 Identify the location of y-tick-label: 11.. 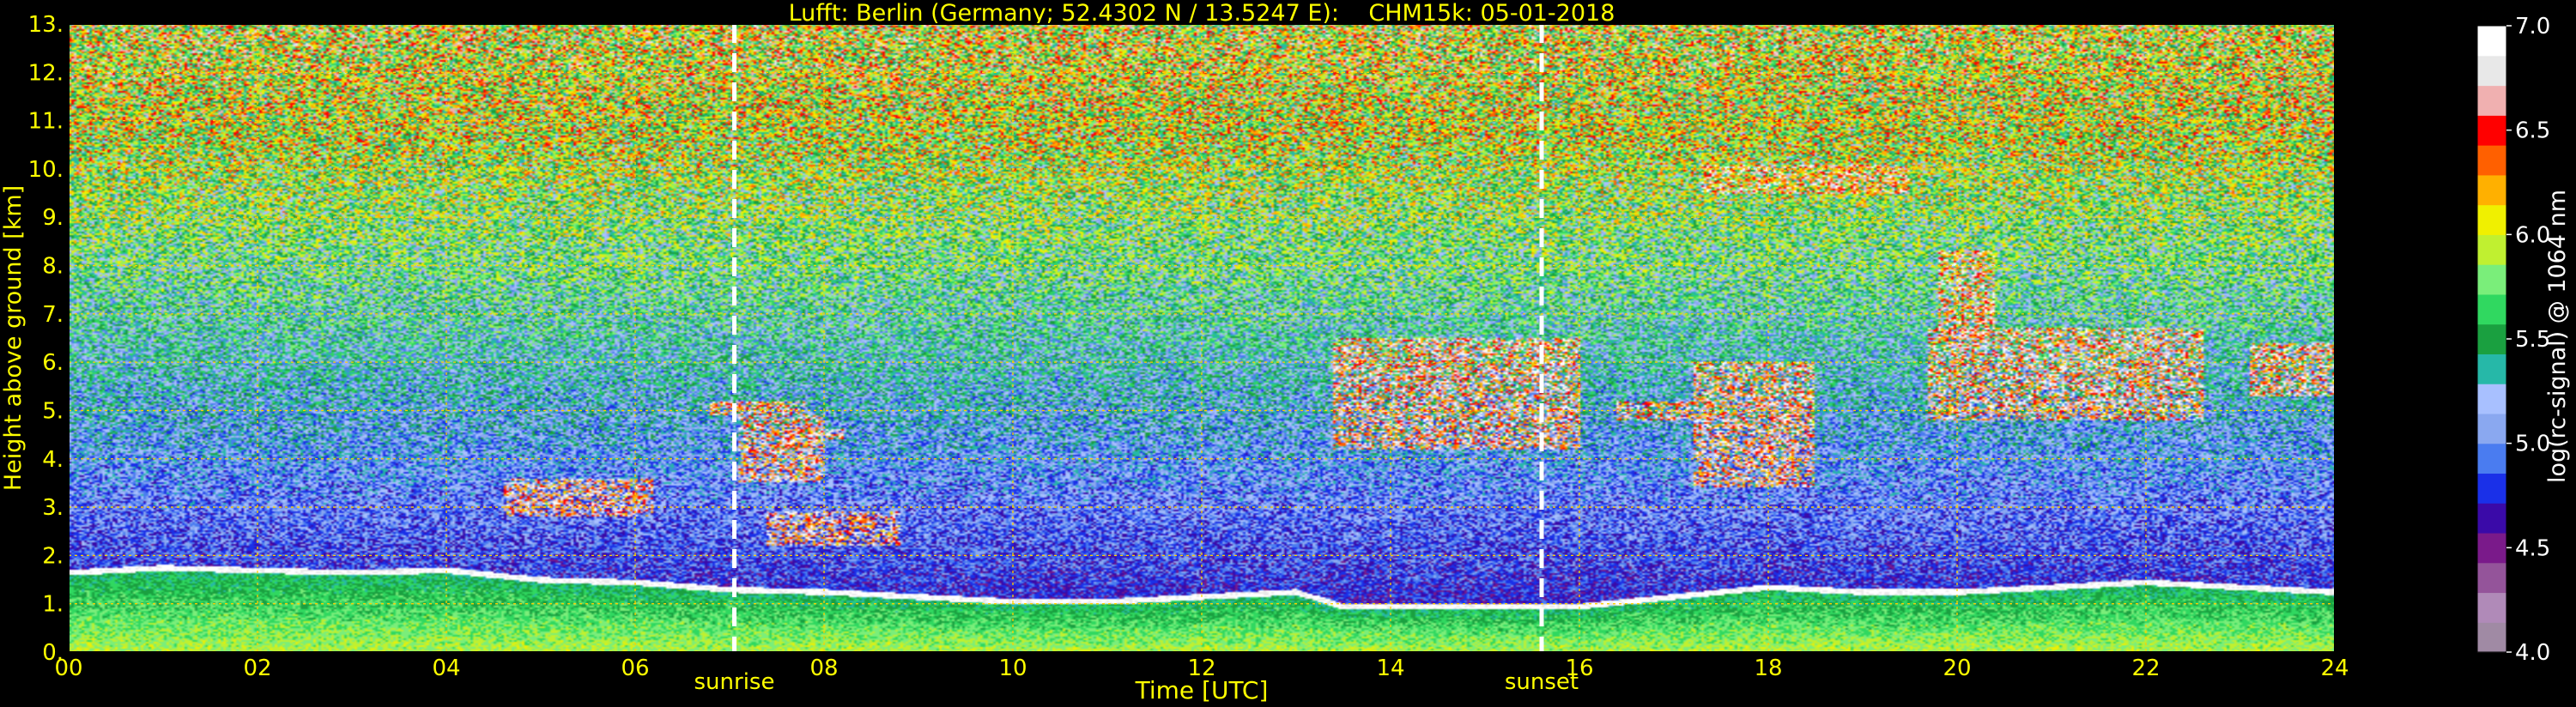
(46, 122).